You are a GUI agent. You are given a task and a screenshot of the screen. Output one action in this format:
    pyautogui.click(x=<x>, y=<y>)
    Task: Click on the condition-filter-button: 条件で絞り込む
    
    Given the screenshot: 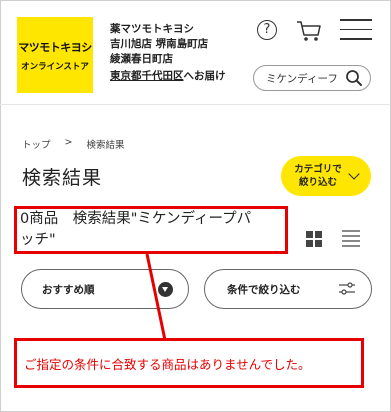 What is the action you would take?
    pyautogui.click(x=288, y=289)
    